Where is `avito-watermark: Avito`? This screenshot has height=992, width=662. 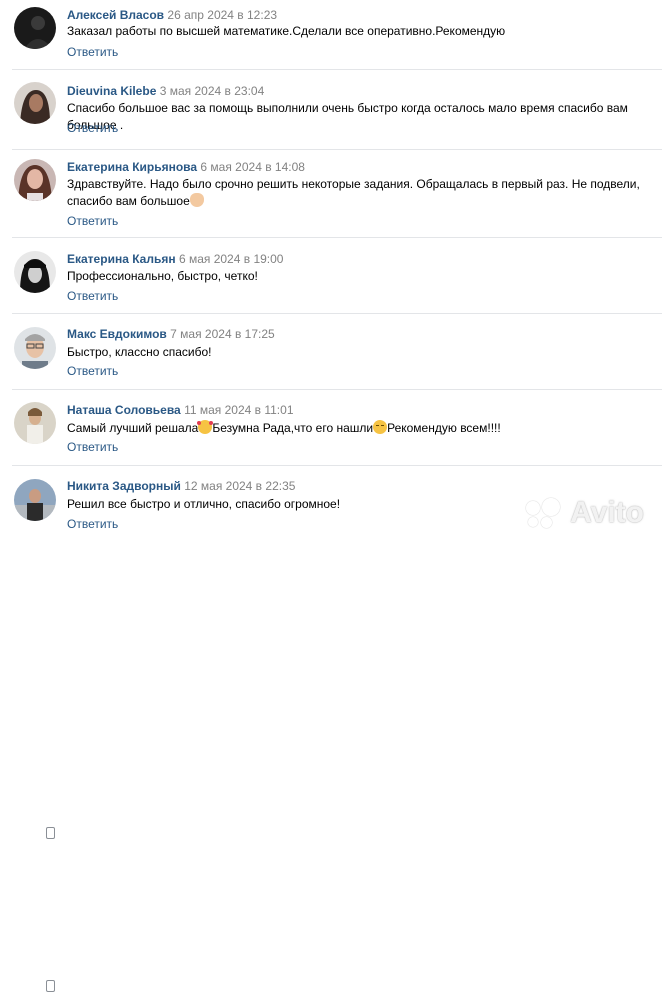 avito-watermark: Avito is located at coordinates (585, 513).